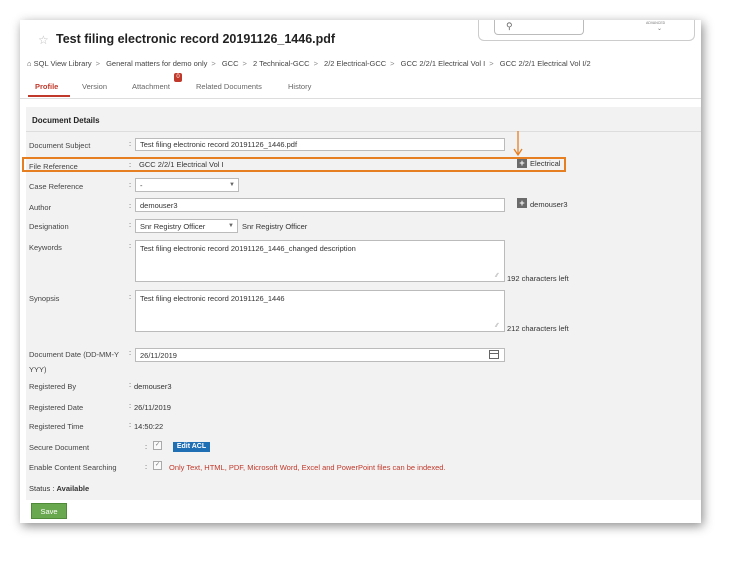 The height and width of the screenshot is (566, 743). What do you see at coordinates (655, 23) in the screenshot?
I see `advanced-search-label: ADVANCED` at bounding box center [655, 23].